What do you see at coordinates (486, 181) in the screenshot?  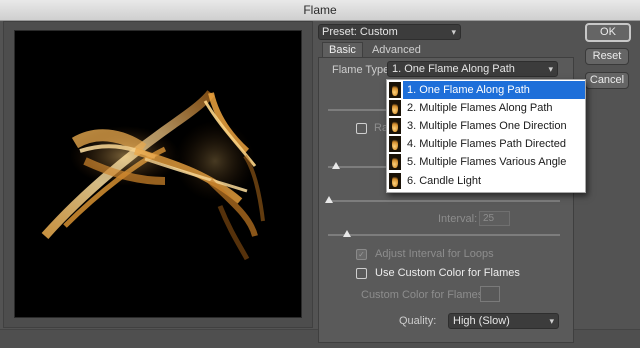 I see `flame-type-option: 6. Candle Light` at bounding box center [486, 181].